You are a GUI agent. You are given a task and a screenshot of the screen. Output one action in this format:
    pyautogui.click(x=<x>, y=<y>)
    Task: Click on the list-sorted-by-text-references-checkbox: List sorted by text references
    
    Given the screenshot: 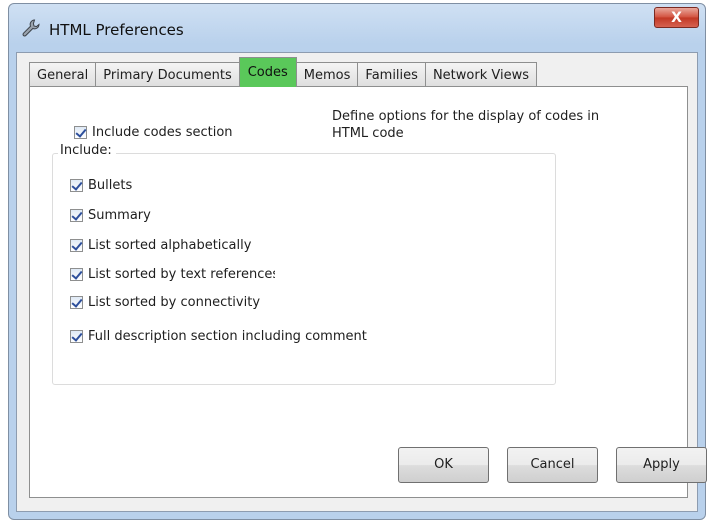 What is the action you would take?
    pyautogui.click(x=172, y=274)
    